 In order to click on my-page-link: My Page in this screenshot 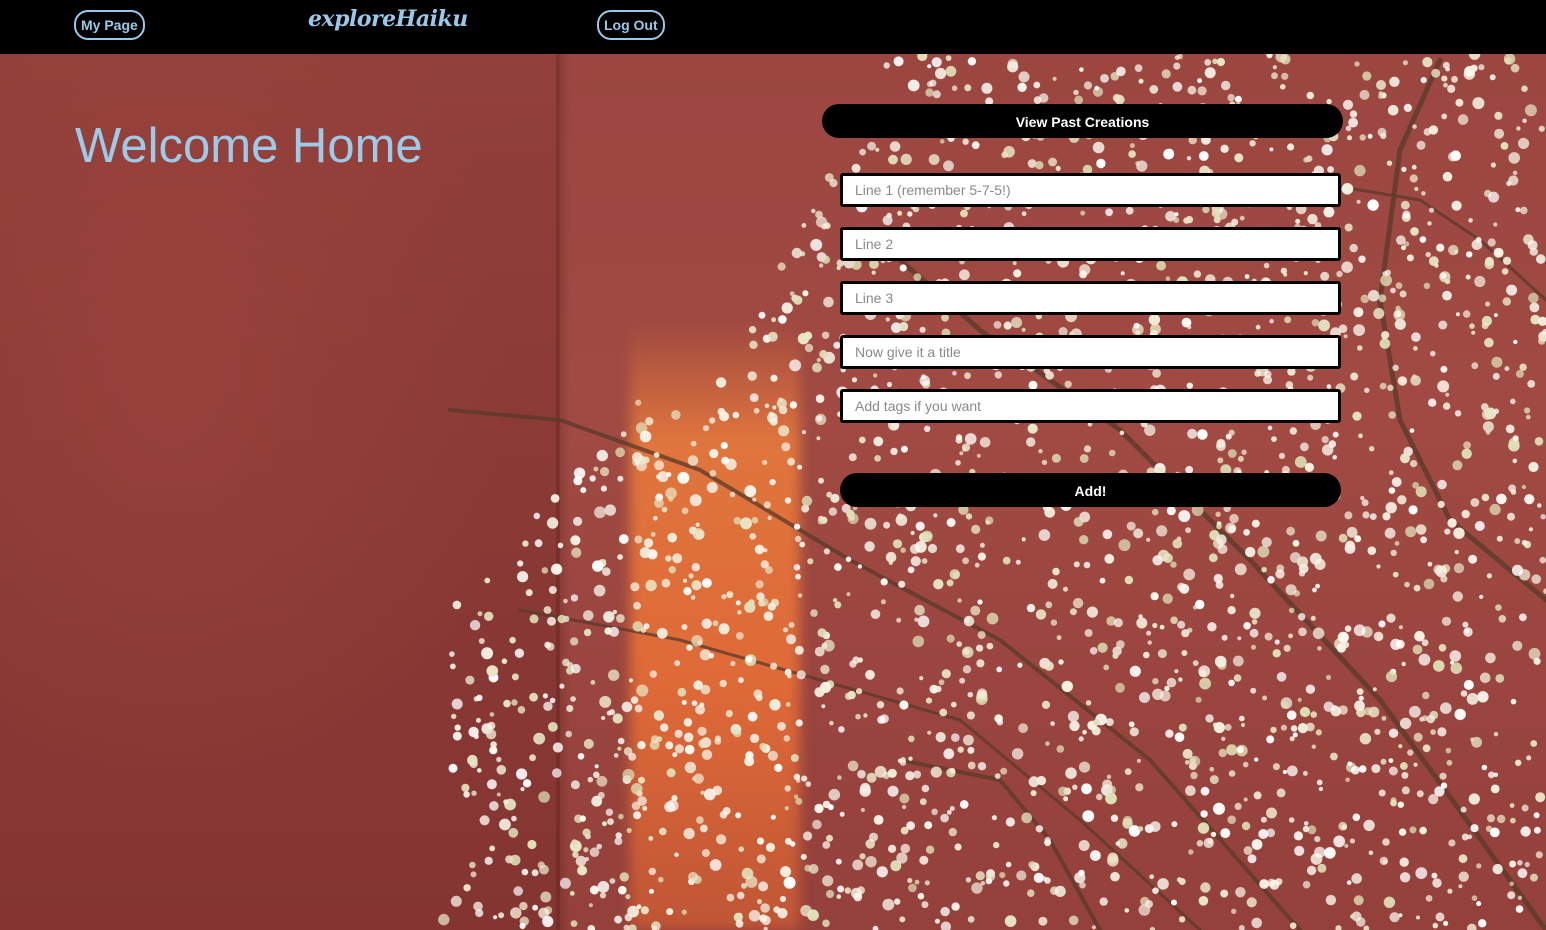, I will do `click(109, 25)`.